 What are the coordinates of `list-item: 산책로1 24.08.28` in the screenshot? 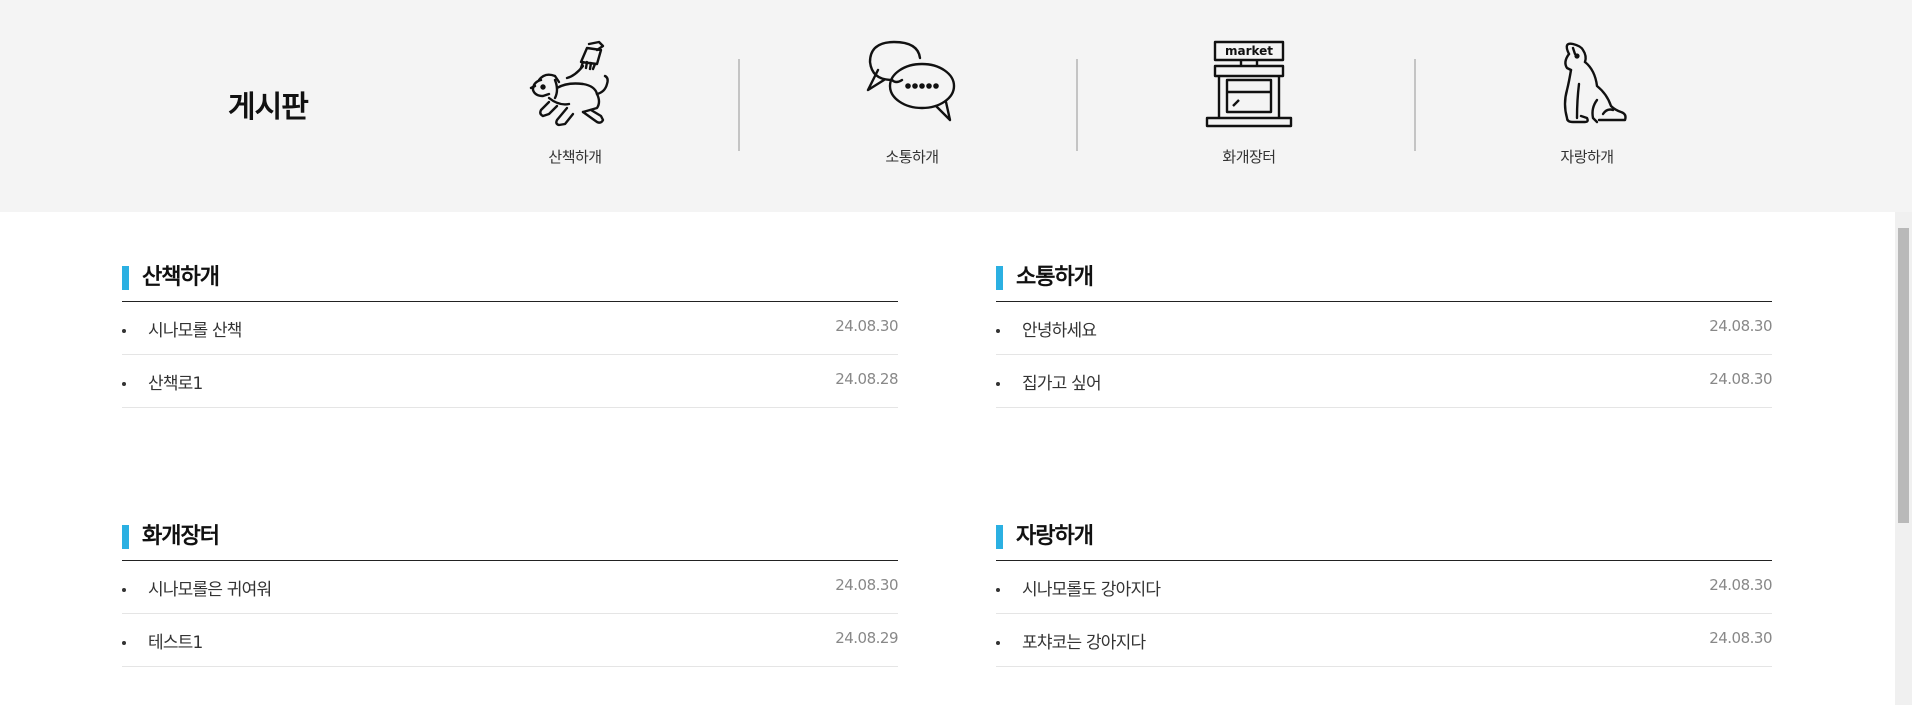 It's located at (510, 381).